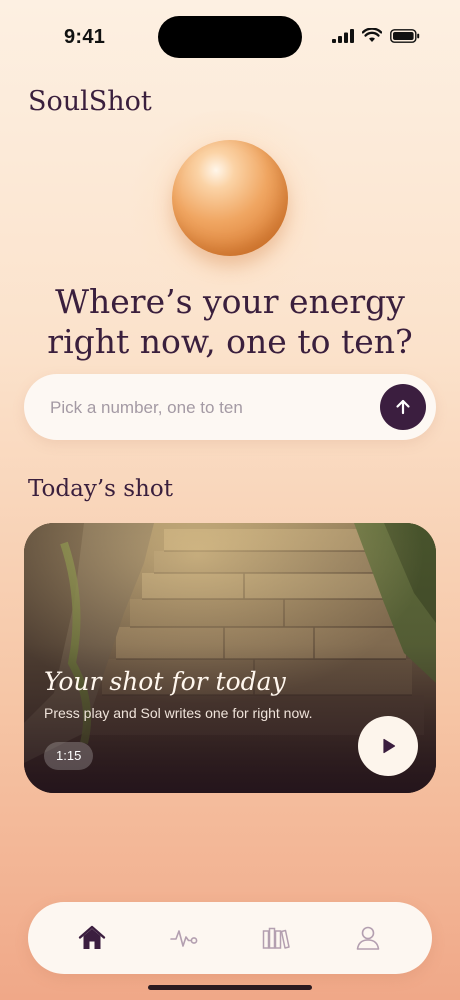  Describe the element at coordinates (230, 301) in the screenshot. I see `question-line-1: Where’s your energy` at that location.